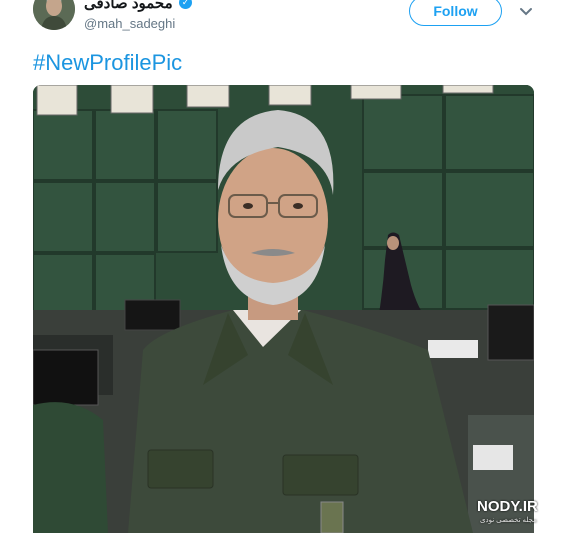 This screenshot has width=564, height=533. What do you see at coordinates (128, 6) in the screenshot?
I see `display-name: محمود صادقی` at bounding box center [128, 6].